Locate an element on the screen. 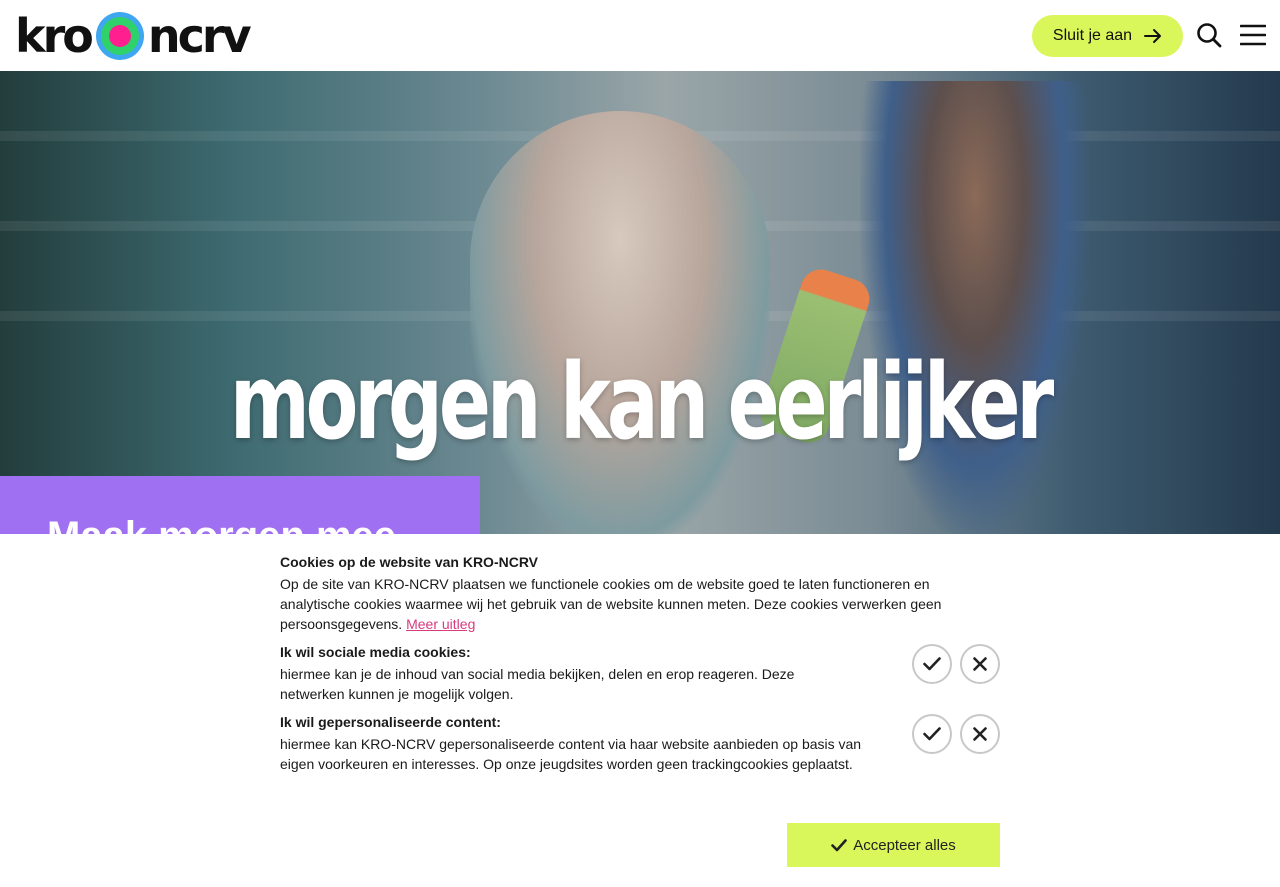 The height and width of the screenshot is (887, 1280). kro-ncrv-logo: kro ncrv is located at coordinates (133, 36).